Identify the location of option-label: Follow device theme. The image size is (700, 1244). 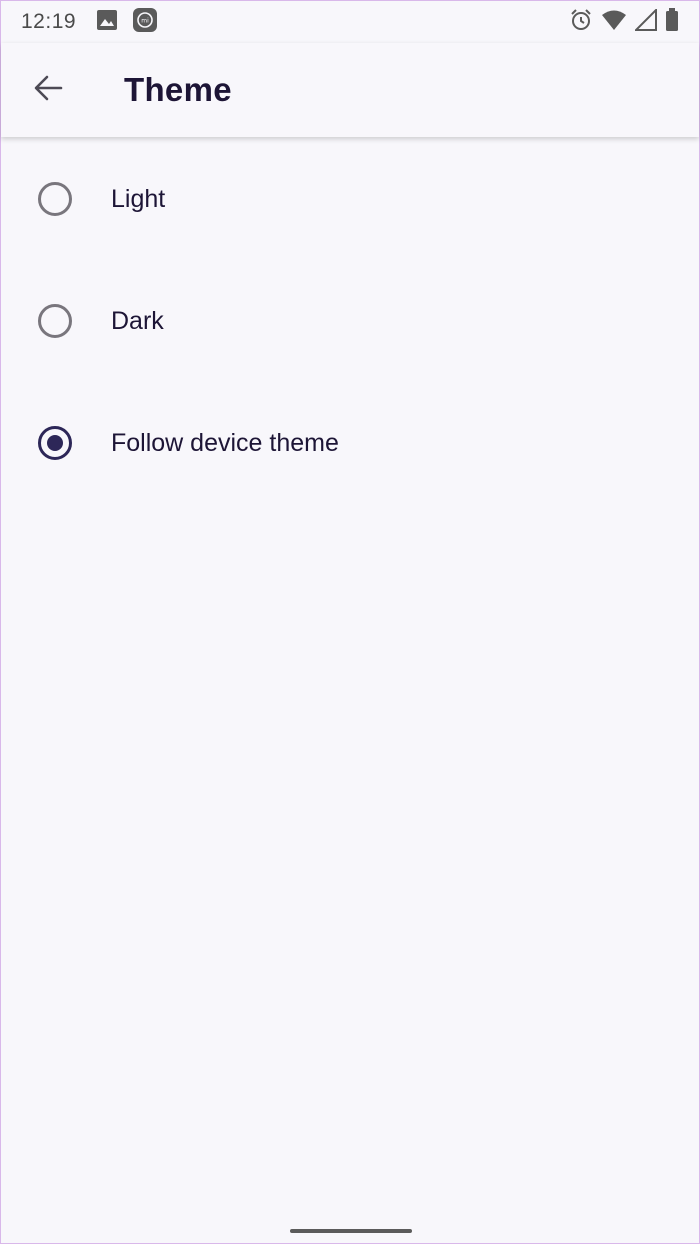
(225, 442).